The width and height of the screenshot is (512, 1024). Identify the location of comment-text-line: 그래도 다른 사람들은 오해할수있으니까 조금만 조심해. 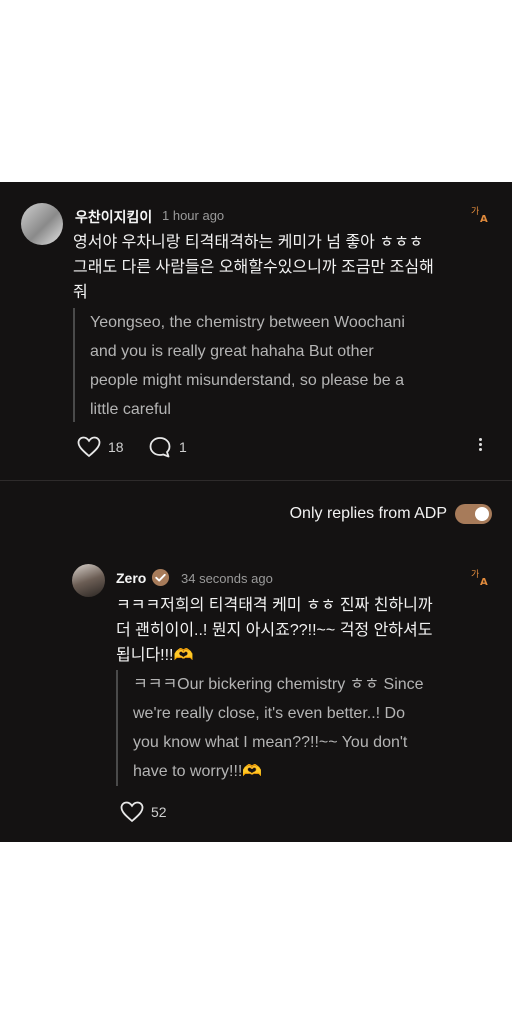
(253, 267).